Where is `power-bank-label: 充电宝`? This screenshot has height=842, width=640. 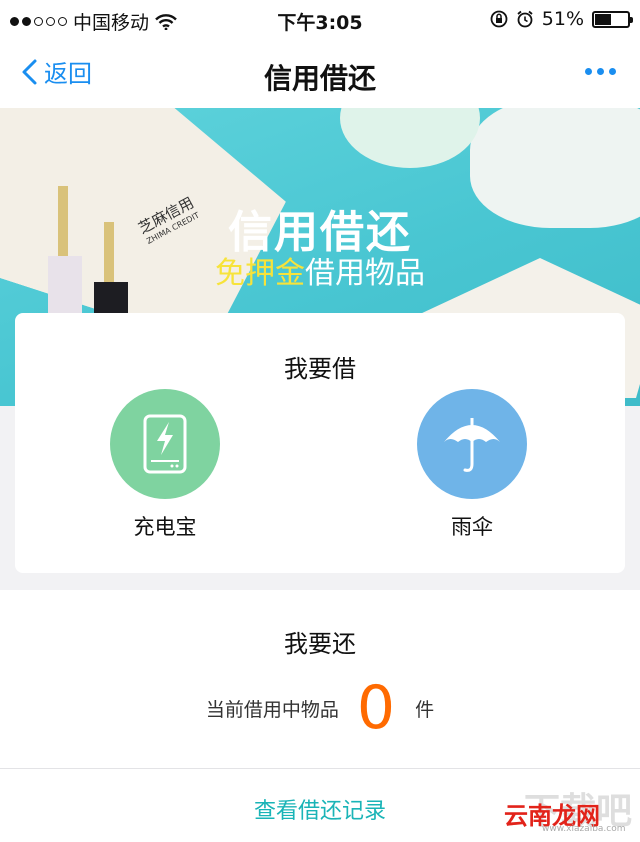
power-bank-label: 充电宝 is located at coordinates (165, 527).